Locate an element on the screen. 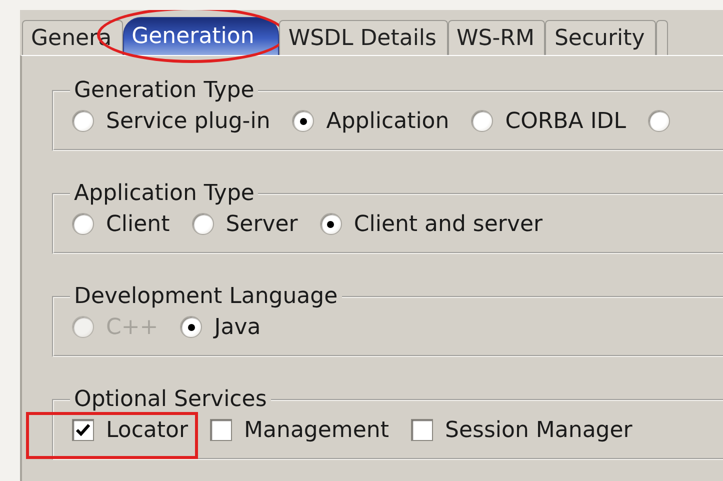  group-title: Generation Type is located at coordinates (164, 90).